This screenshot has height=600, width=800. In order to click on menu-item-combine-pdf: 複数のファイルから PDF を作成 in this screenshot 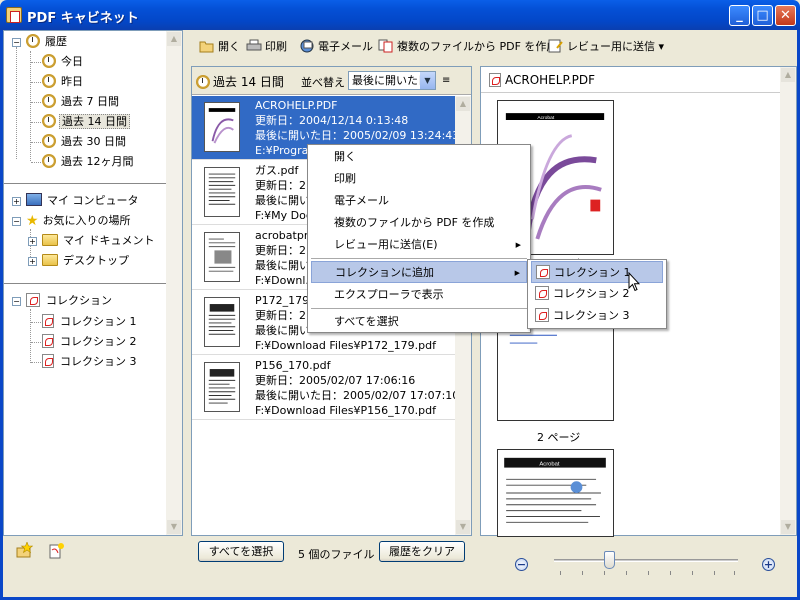, I will do `click(419, 223)`.